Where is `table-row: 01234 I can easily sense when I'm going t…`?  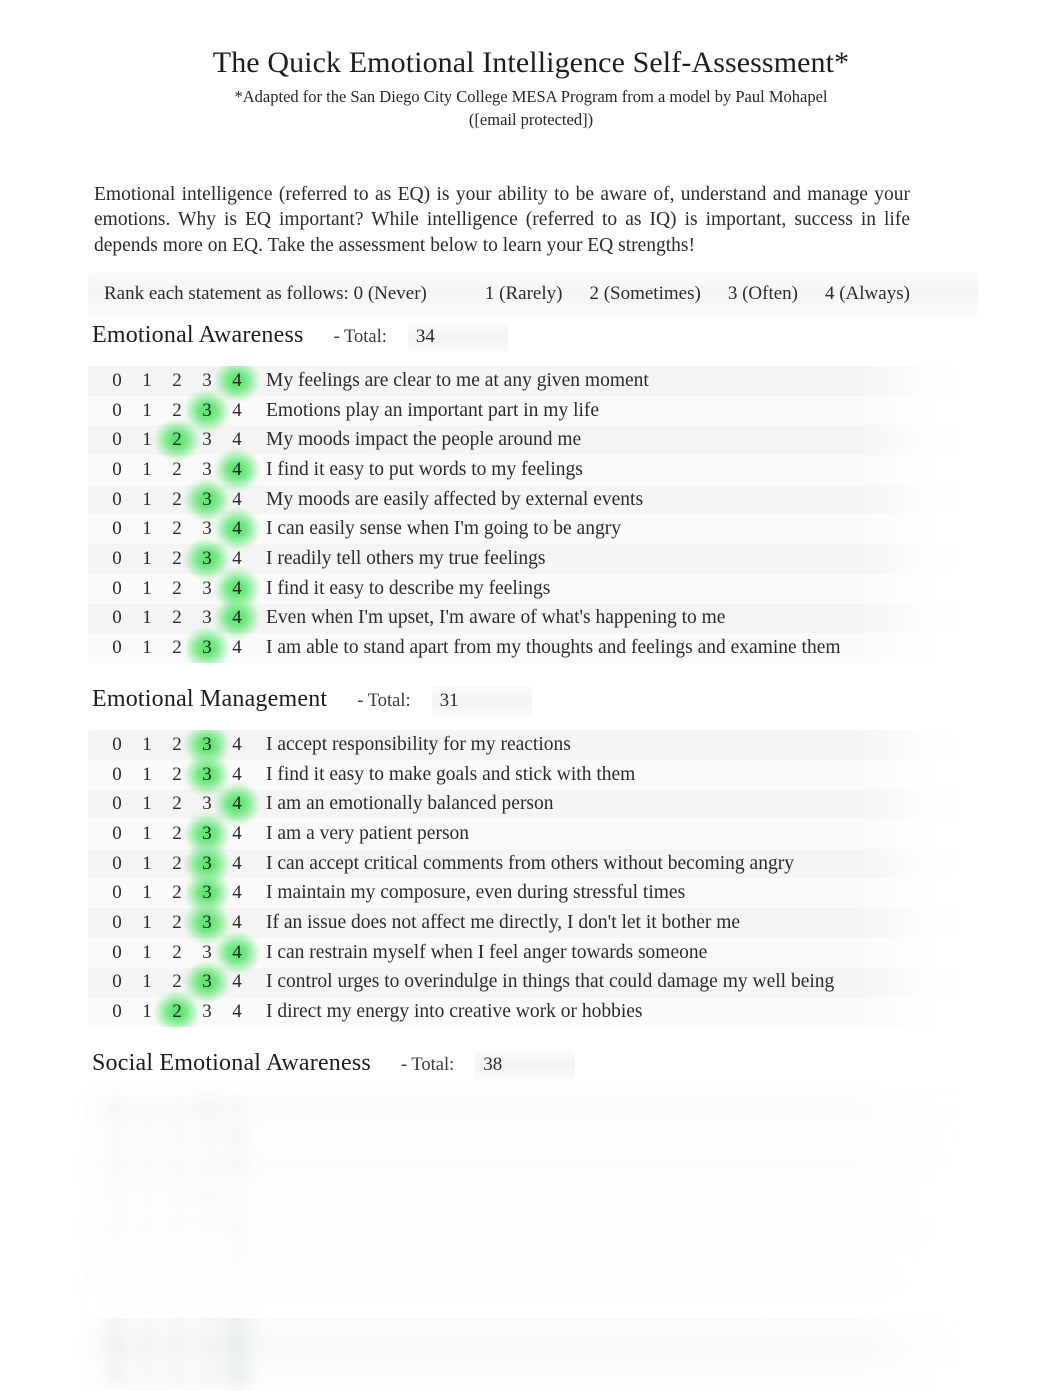
table-row: 01234 I can easily sense when I'm going t… is located at coordinates (533, 529).